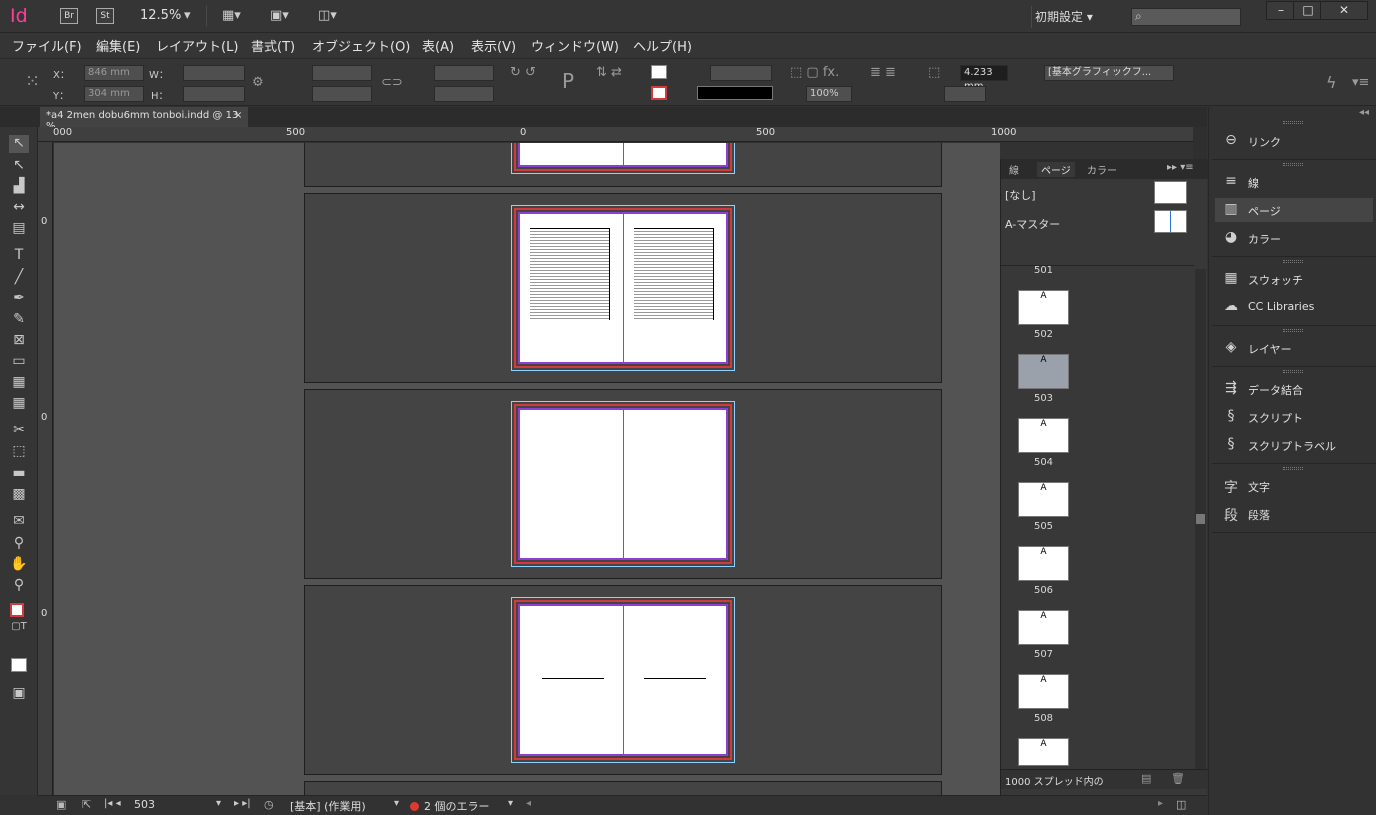 The height and width of the screenshot is (815, 1376). Describe the element at coordinates (86, 804) in the screenshot. I see `open-icon: ⇱` at that location.